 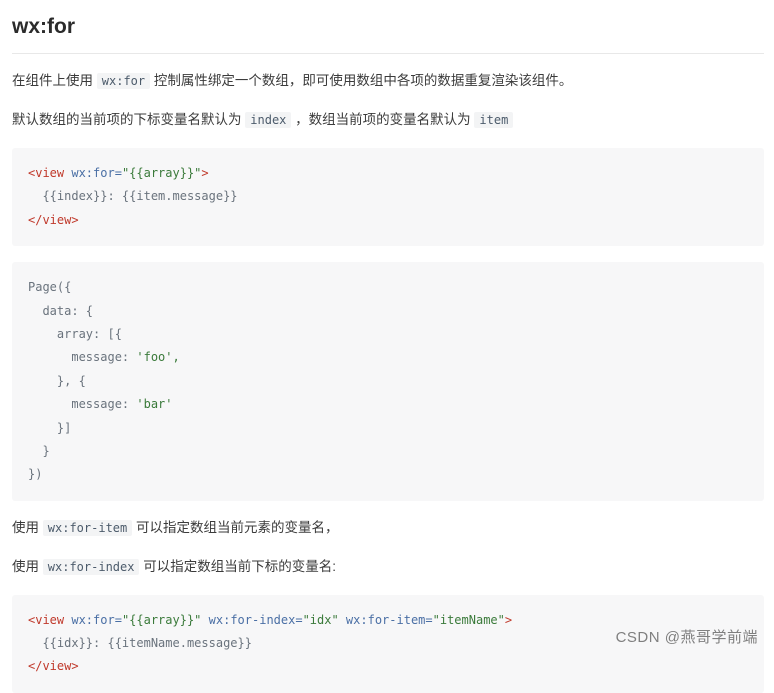 What do you see at coordinates (123, 81) in the screenshot?
I see `inline-code-wx-for: wx:for` at bounding box center [123, 81].